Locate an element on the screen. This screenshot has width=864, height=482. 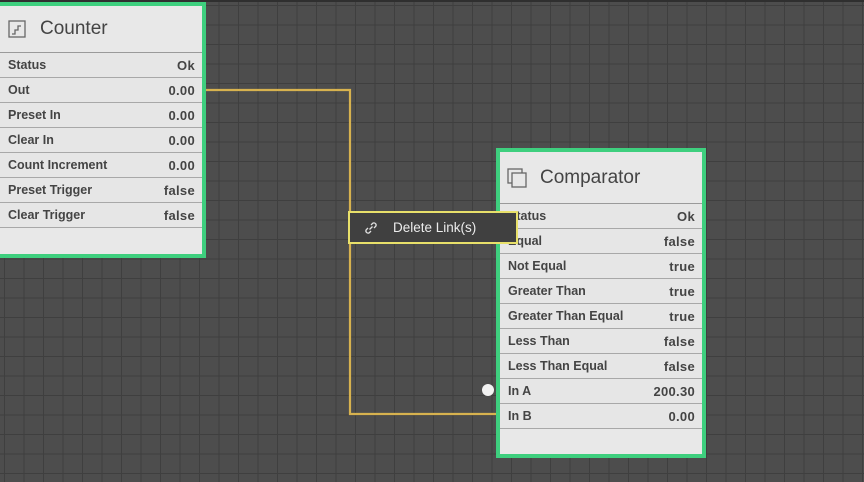
row-label: Greater Than Equal is located at coordinates (566, 316).